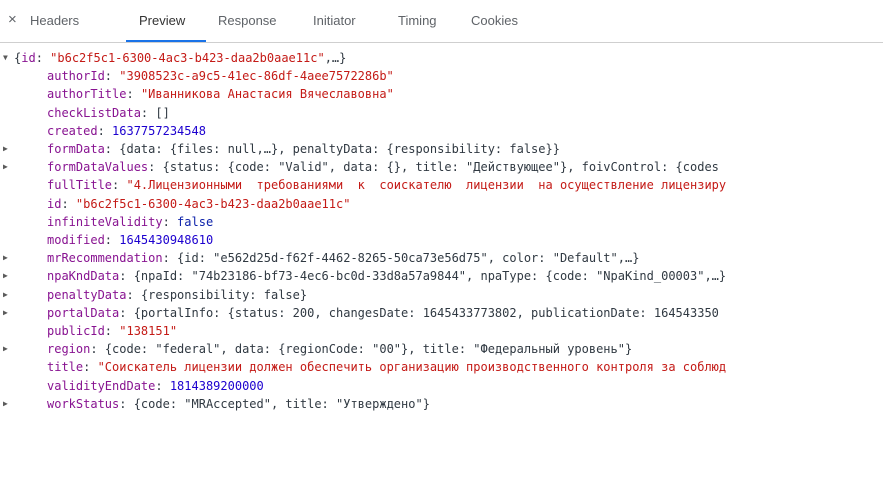  What do you see at coordinates (87, 94) in the screenshot?
I see `property-key: authorTitle` at bounding box center [87, 94].